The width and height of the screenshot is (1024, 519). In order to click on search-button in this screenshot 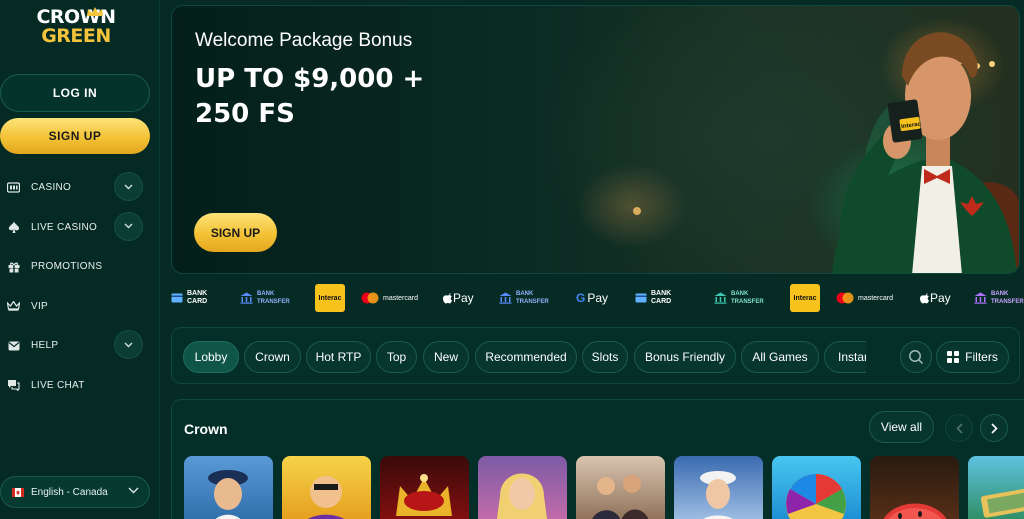, I will do `click(916, 357)`.